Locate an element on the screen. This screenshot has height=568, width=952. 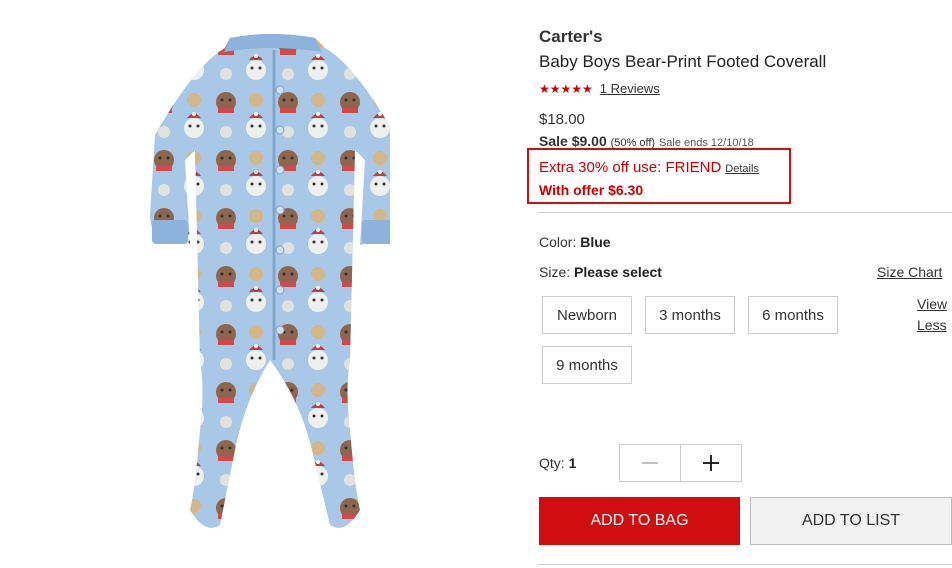
plus-icon is located at coordinates (711, 463).